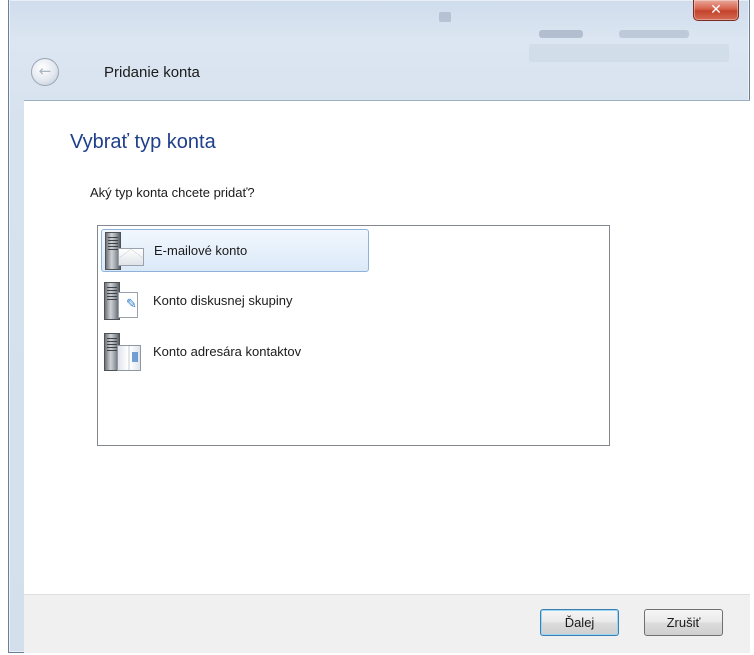 The height and width of the screenshot is (655, 754). Describe the element at coordinates (143, 142) in the screenshot. I see `page-heading: Vybrať typ konta` at that location.